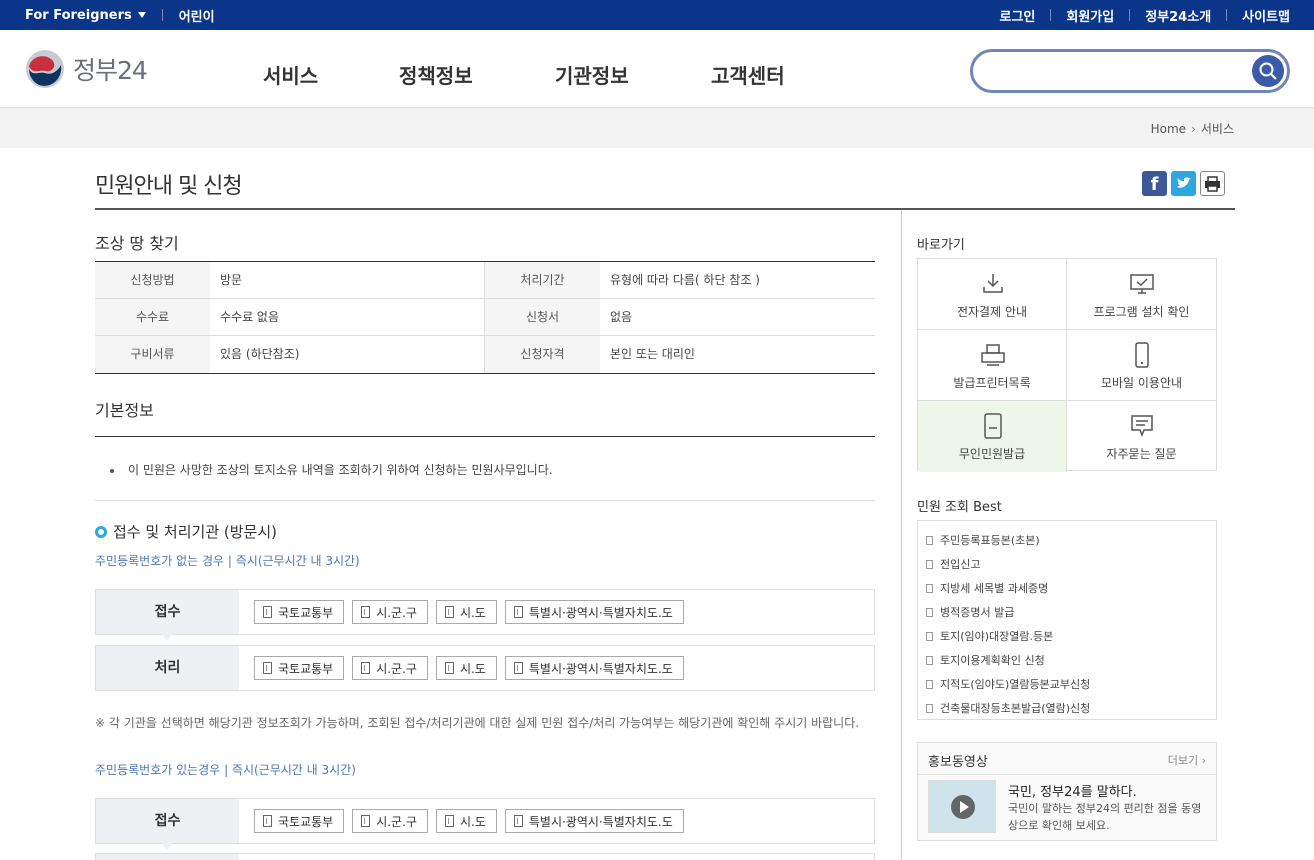  I want to click on table-row: 신청방법 방문 처리기간 유형에 따라 다름( 하단 참조 ), so click(485, 280).